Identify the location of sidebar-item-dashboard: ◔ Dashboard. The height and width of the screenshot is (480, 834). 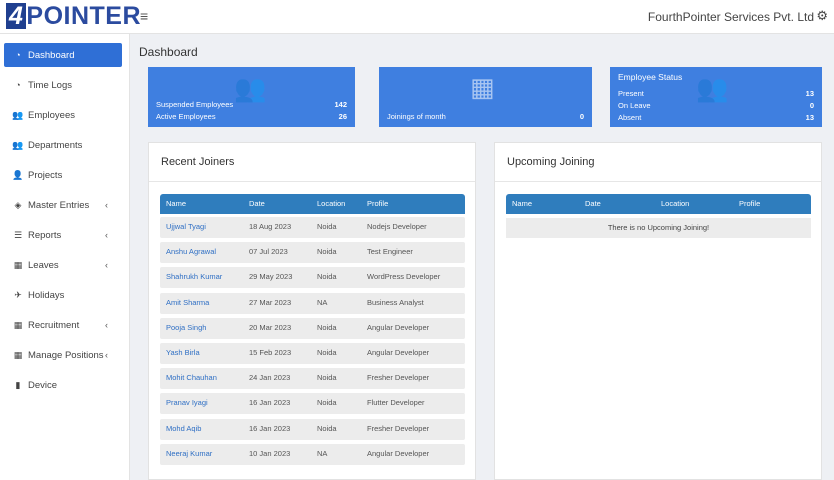
(63, 55).